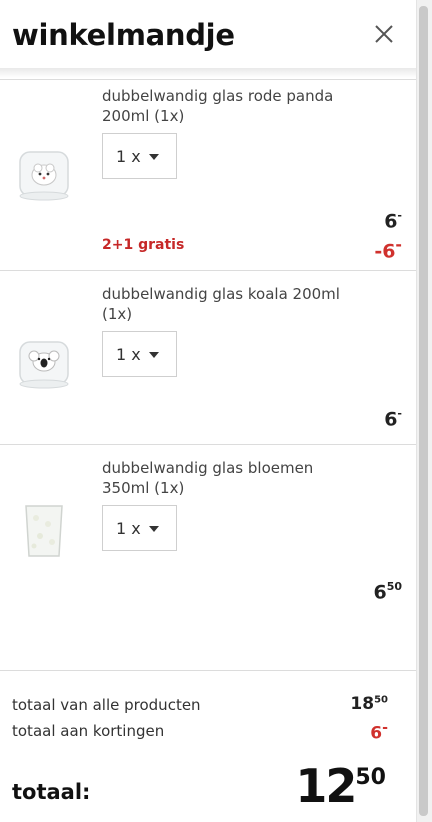 The image size is (432, 822). Describe the element at coordinates (44, 365) in the screenshot. I see `glass-koala-image` at that location.